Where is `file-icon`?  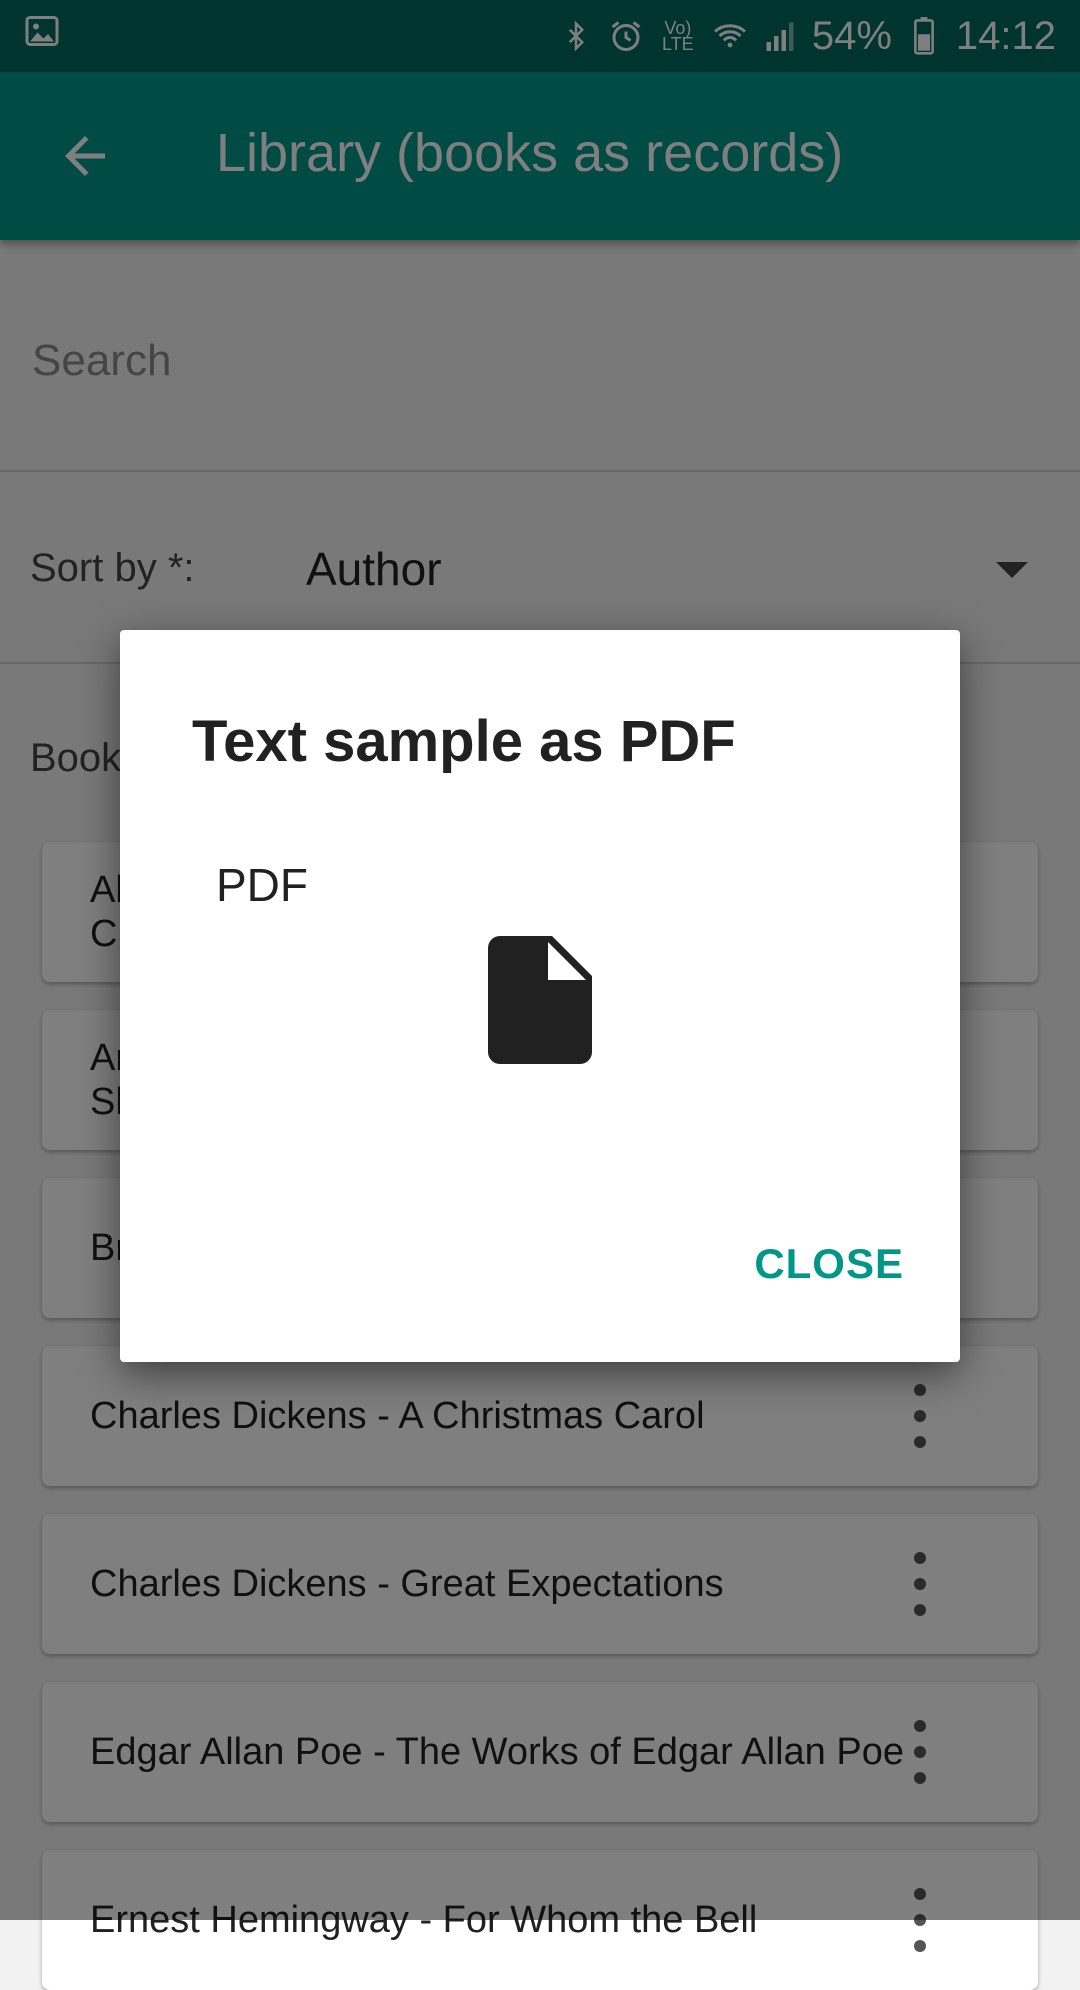
file-icon is located at coordinates (540, 1000).